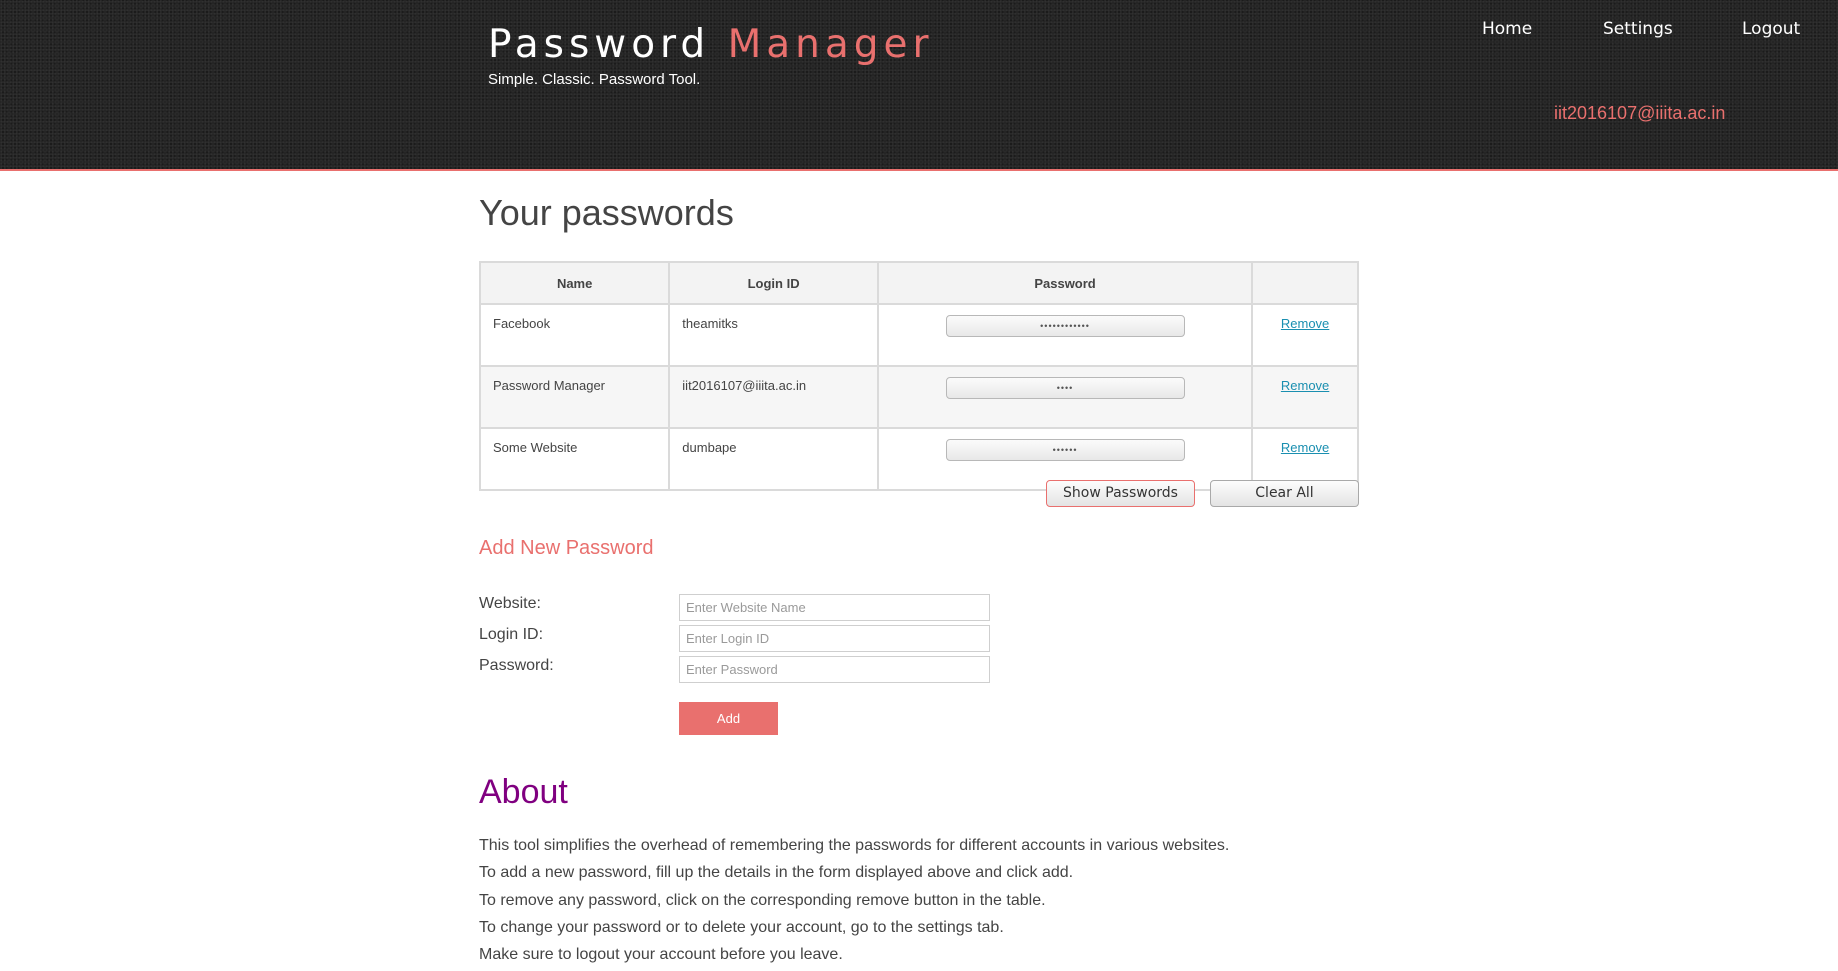 This screenshot has height=971, width=1838. I want to click on table-header-row: Name Login ID Password, so click(918, 283).